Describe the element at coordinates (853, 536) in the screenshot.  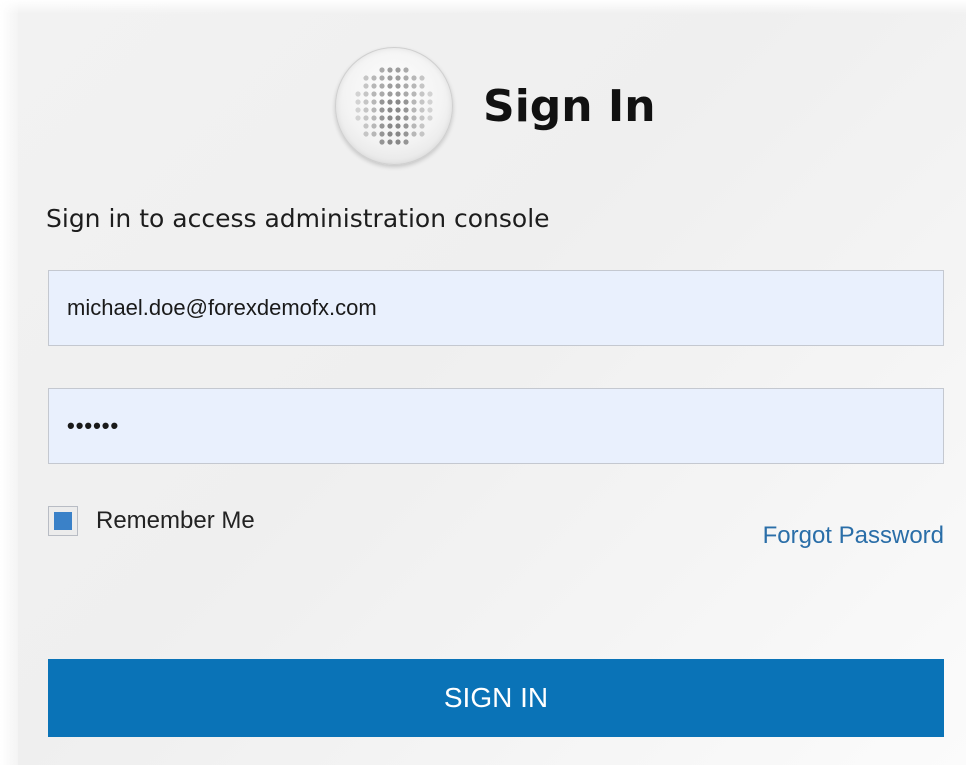
I see `forgot-password-link: Forgot Password` at that location.